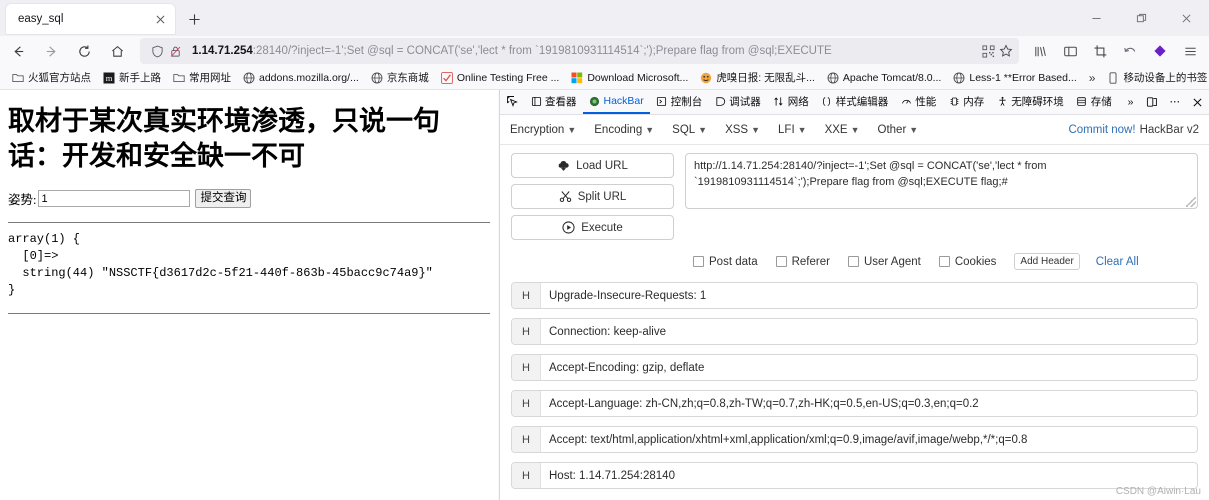 Image resolution: width=1209 pixels, height=500 pixels. I want to click on button-label: Execute, so click(602, 227).